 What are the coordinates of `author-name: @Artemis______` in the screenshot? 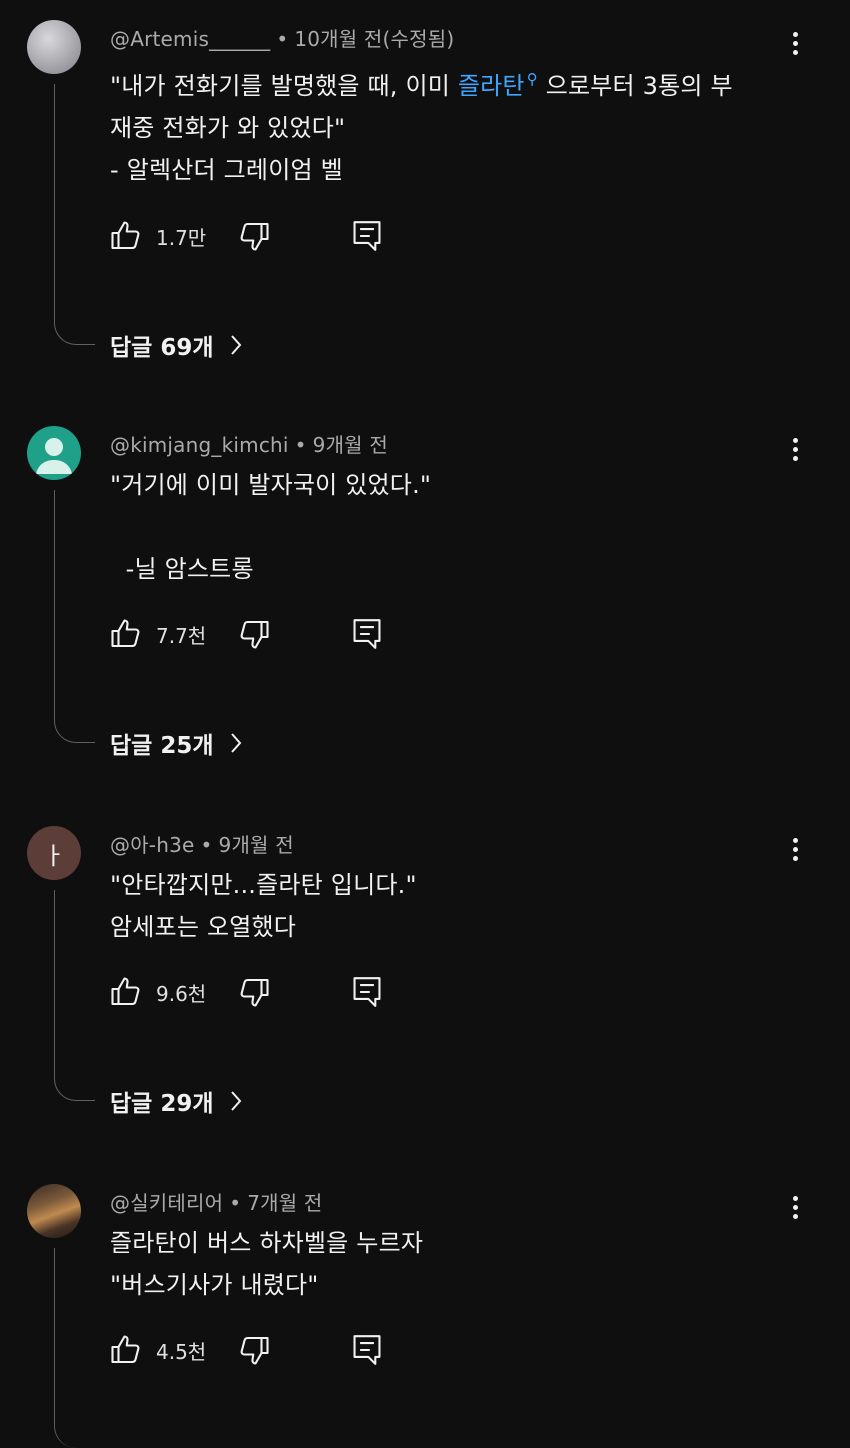 It's located at (190, 39).